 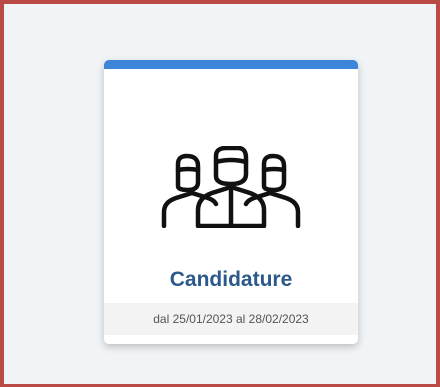 What do you see at coordinates (231, 319) in the screenshot?
I see `card-date-range: dal 25/01/2023 al 28/02/2023` at bounding box center [231, 319].